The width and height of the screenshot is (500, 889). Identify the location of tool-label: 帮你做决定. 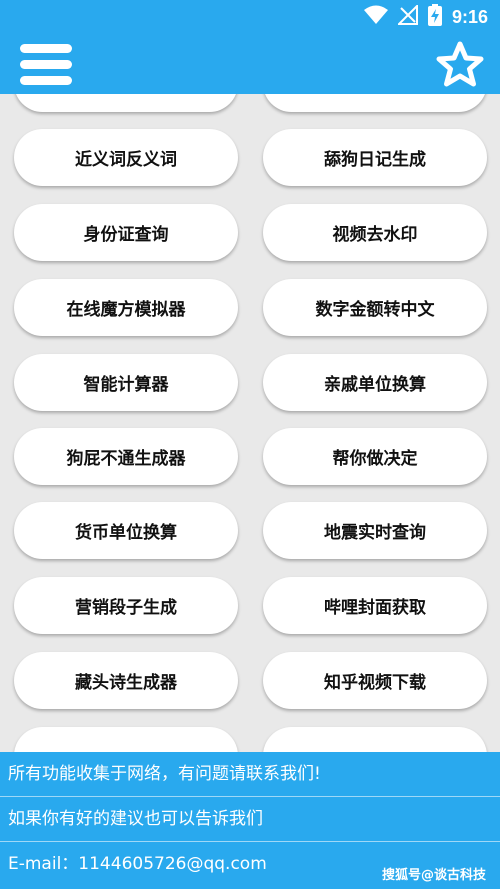
(375, 459).